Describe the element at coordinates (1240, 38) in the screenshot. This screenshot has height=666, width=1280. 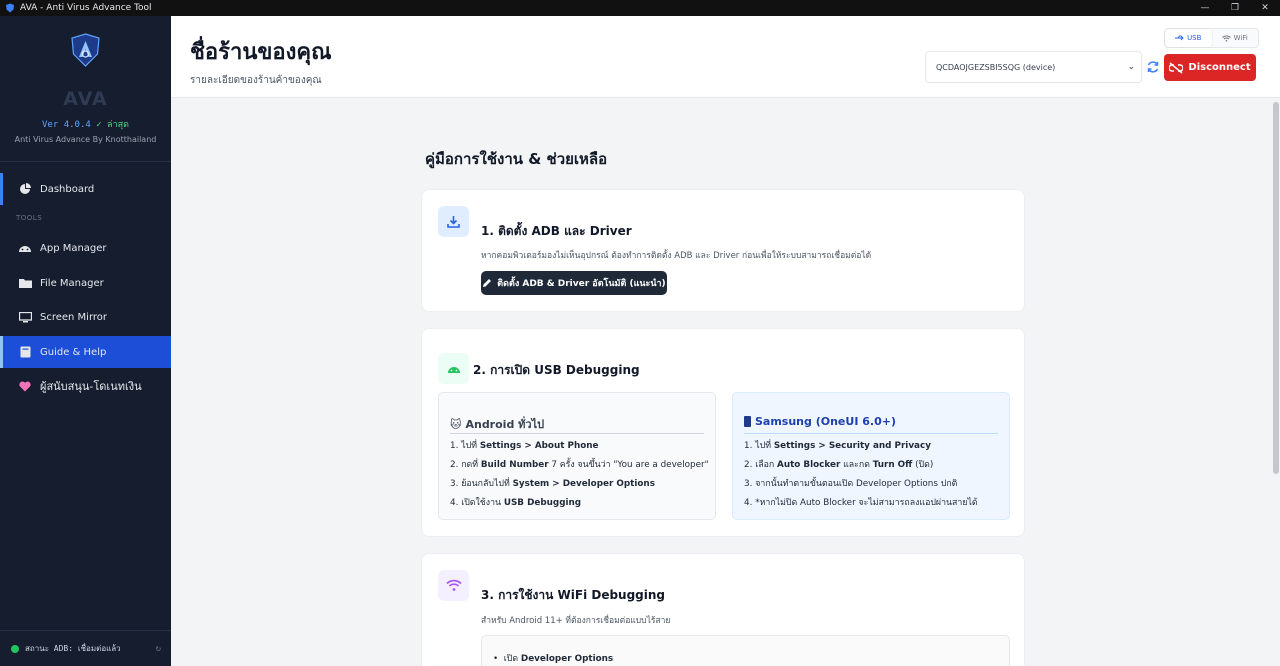
I see `wifi-mode-label: WiFi` at that location.